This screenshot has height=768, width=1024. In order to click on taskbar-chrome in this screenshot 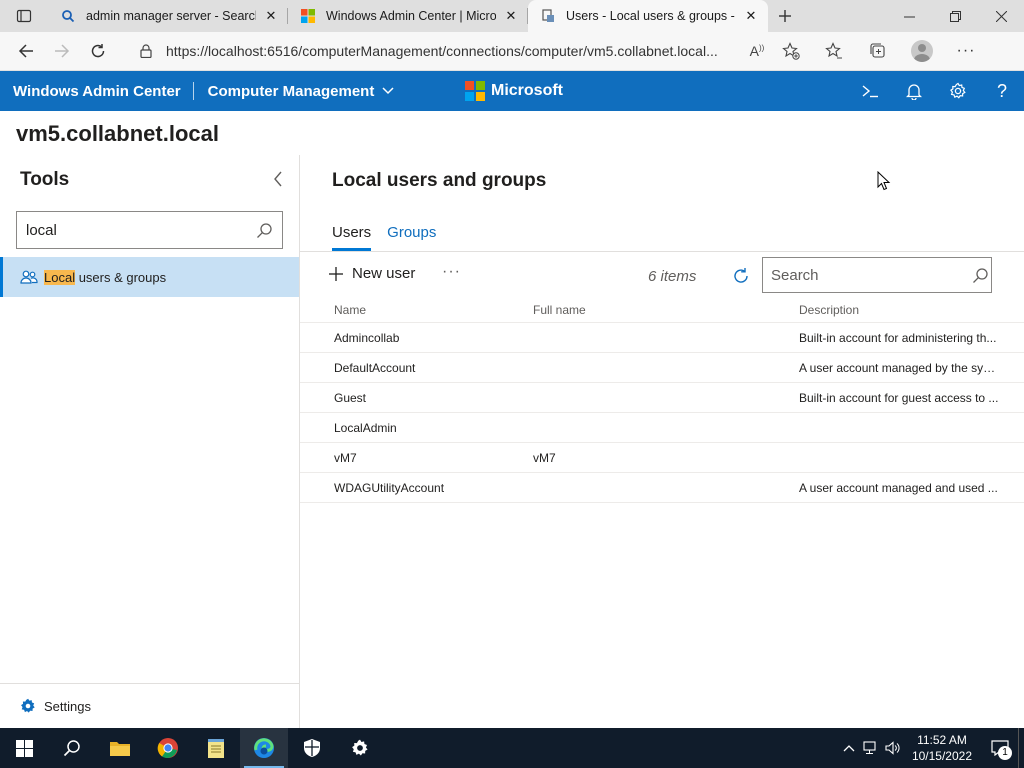, I will do `click(168, 748)`.